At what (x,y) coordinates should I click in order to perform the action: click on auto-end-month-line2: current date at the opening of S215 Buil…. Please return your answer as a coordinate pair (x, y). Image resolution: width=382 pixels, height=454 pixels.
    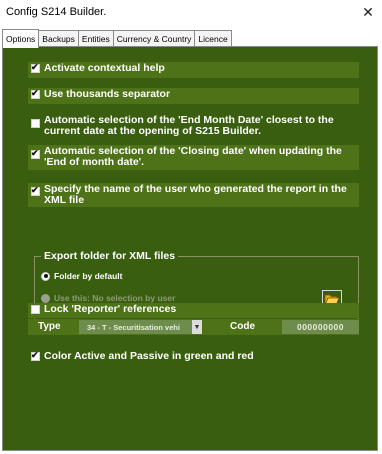
    Looking at the image, I should click on (153, 131).